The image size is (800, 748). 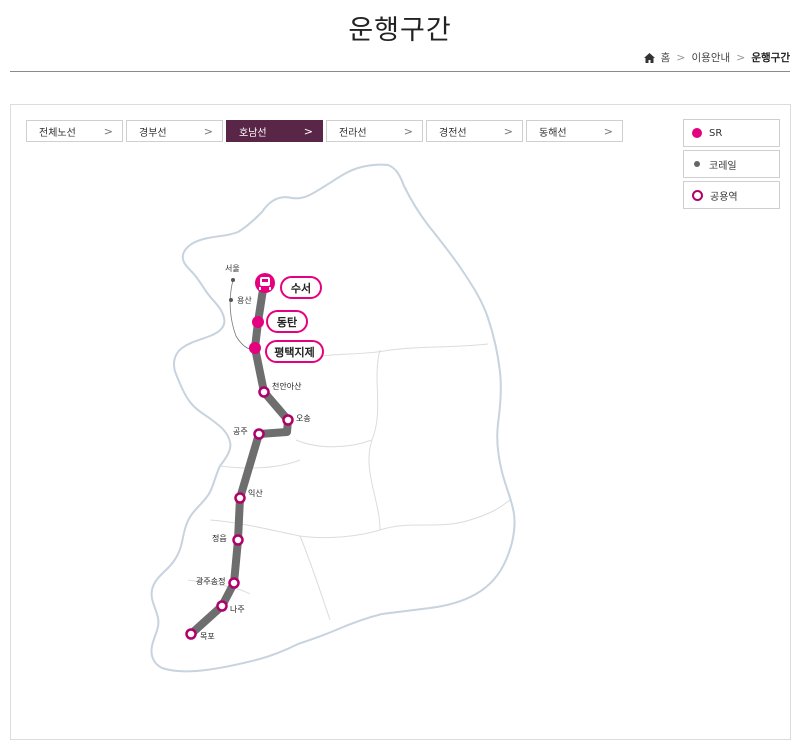 I want to click on station-label-osong: 오송, so click(x=303, y=418).